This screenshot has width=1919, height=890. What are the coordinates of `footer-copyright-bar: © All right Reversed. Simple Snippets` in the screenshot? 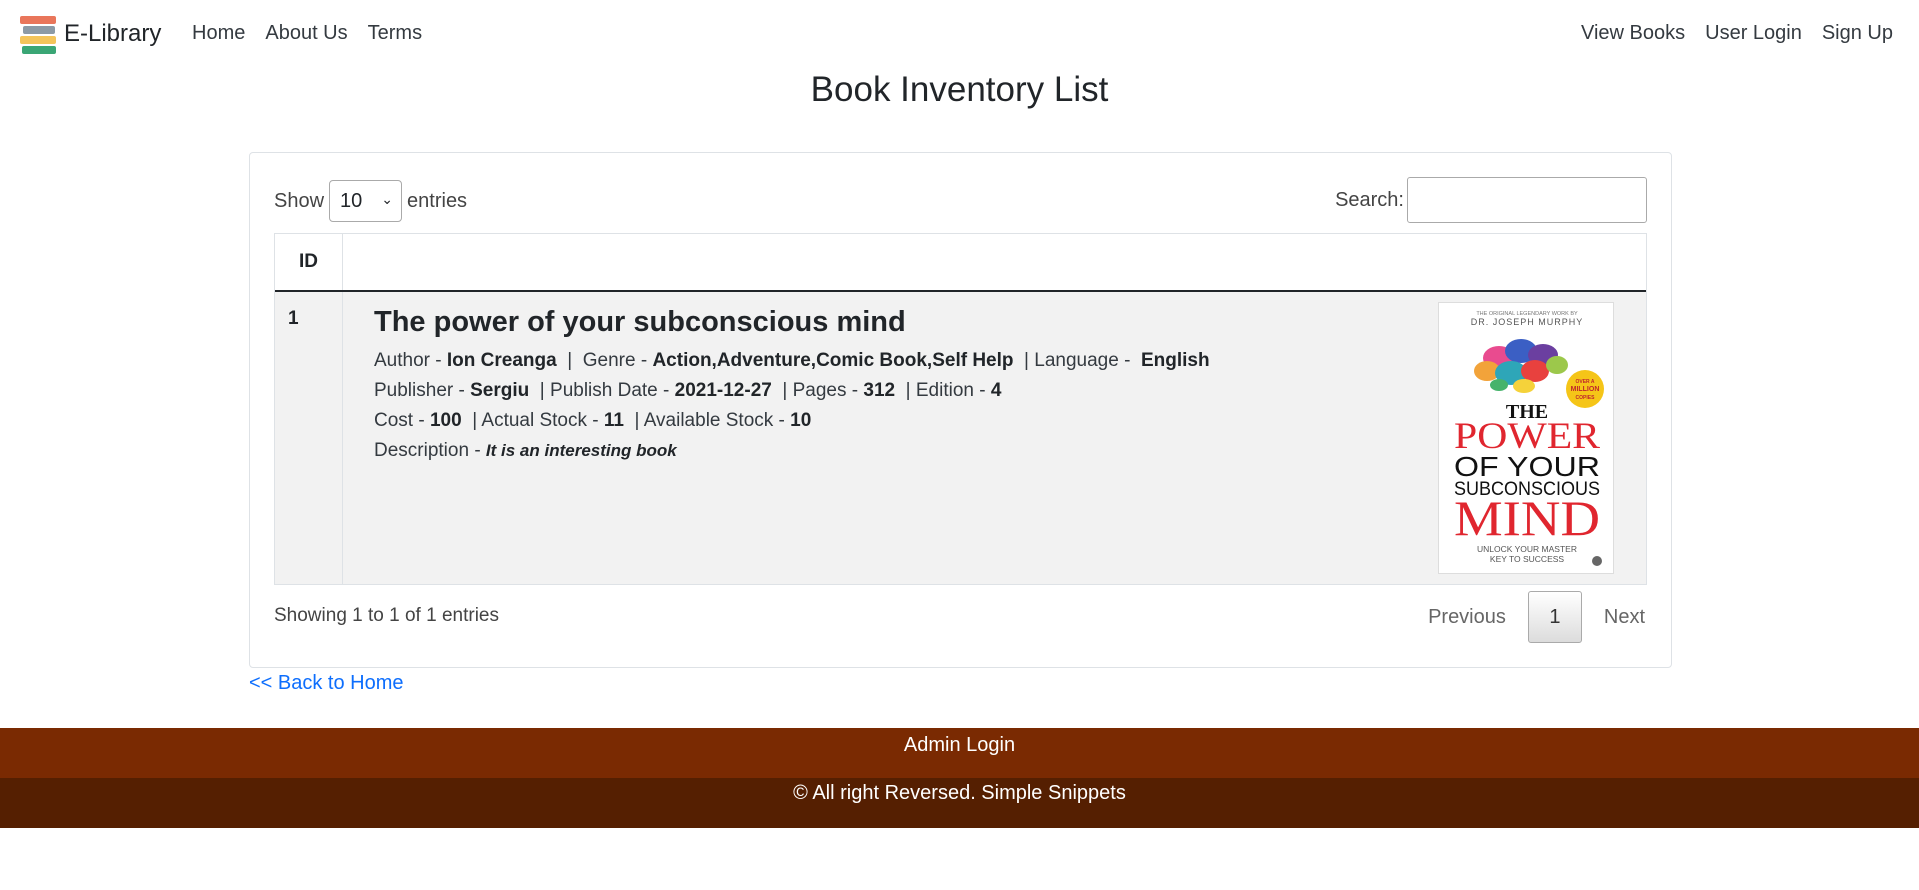 It's located at (959, 803).